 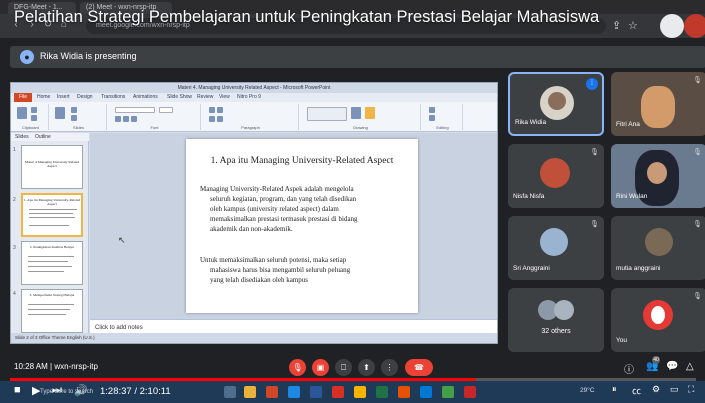 What do you see at coordinates (126, 119) in the screenshot?
I see `italic-icon` at bounding box center [126, 119].